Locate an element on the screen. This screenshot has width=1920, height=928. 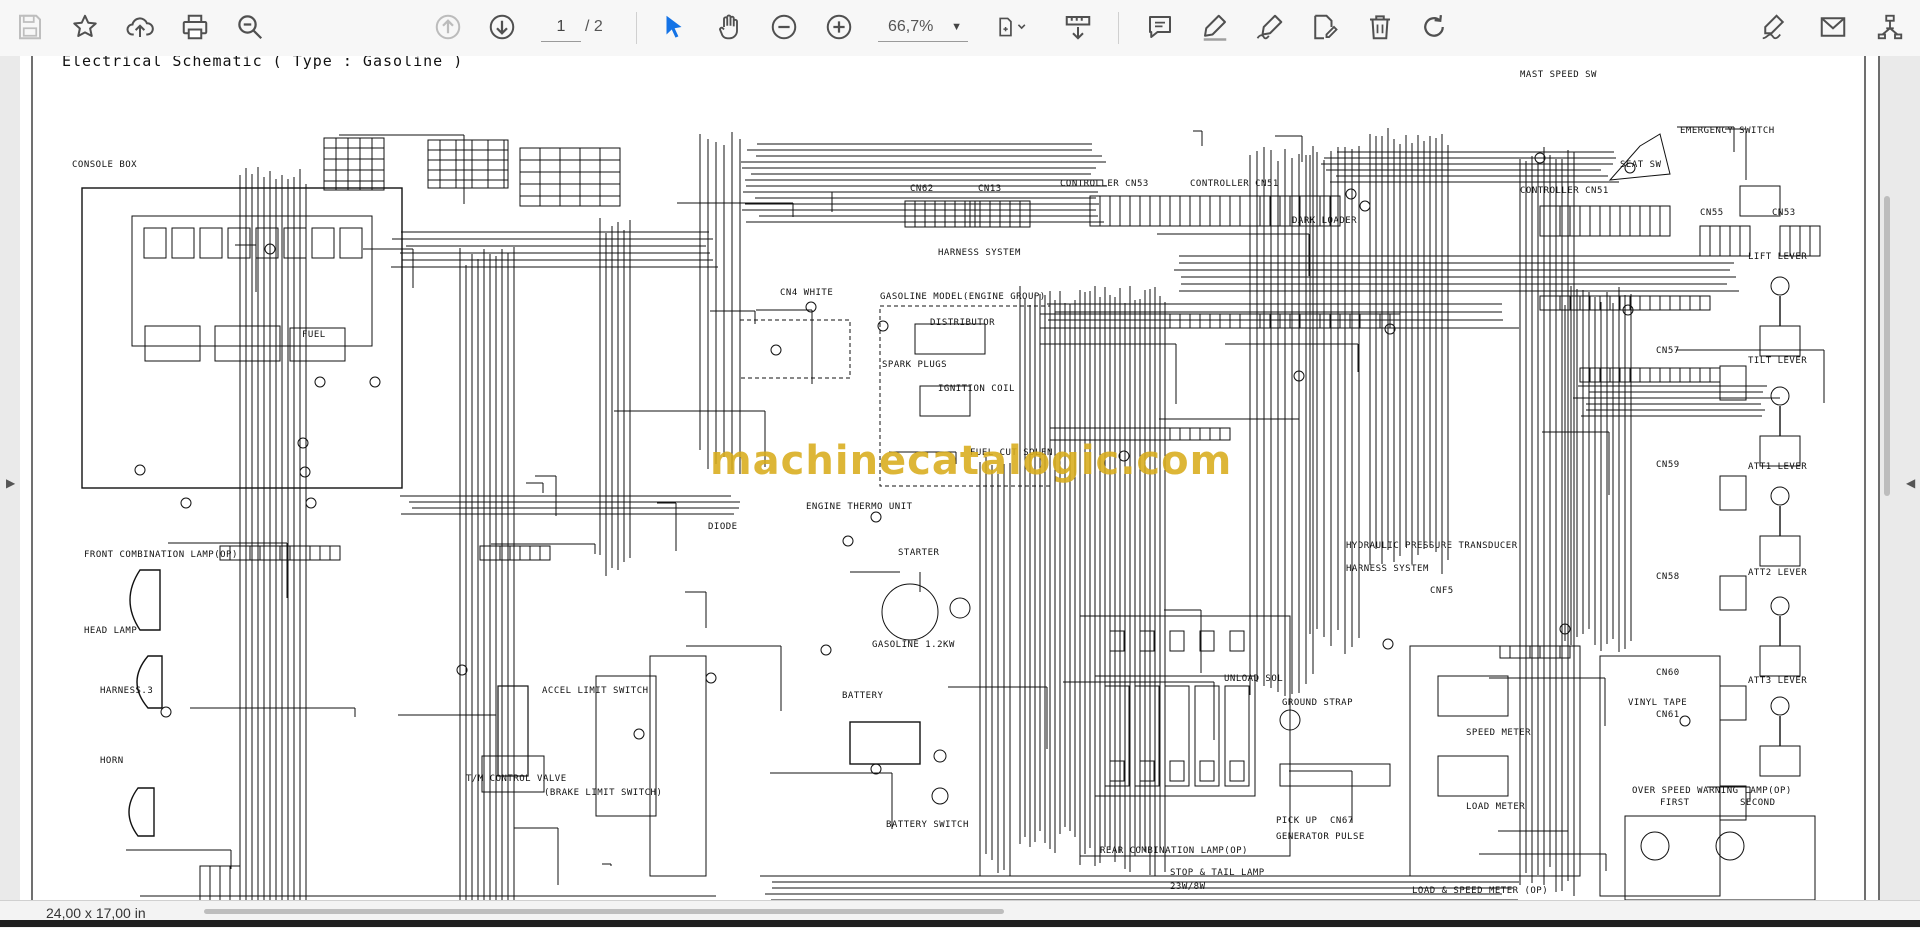
page-number-input: 1 is located at coordinates (561, 27).